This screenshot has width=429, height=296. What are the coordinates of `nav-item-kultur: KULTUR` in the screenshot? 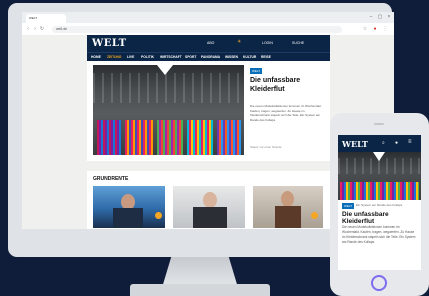 It's located at (249, 57).